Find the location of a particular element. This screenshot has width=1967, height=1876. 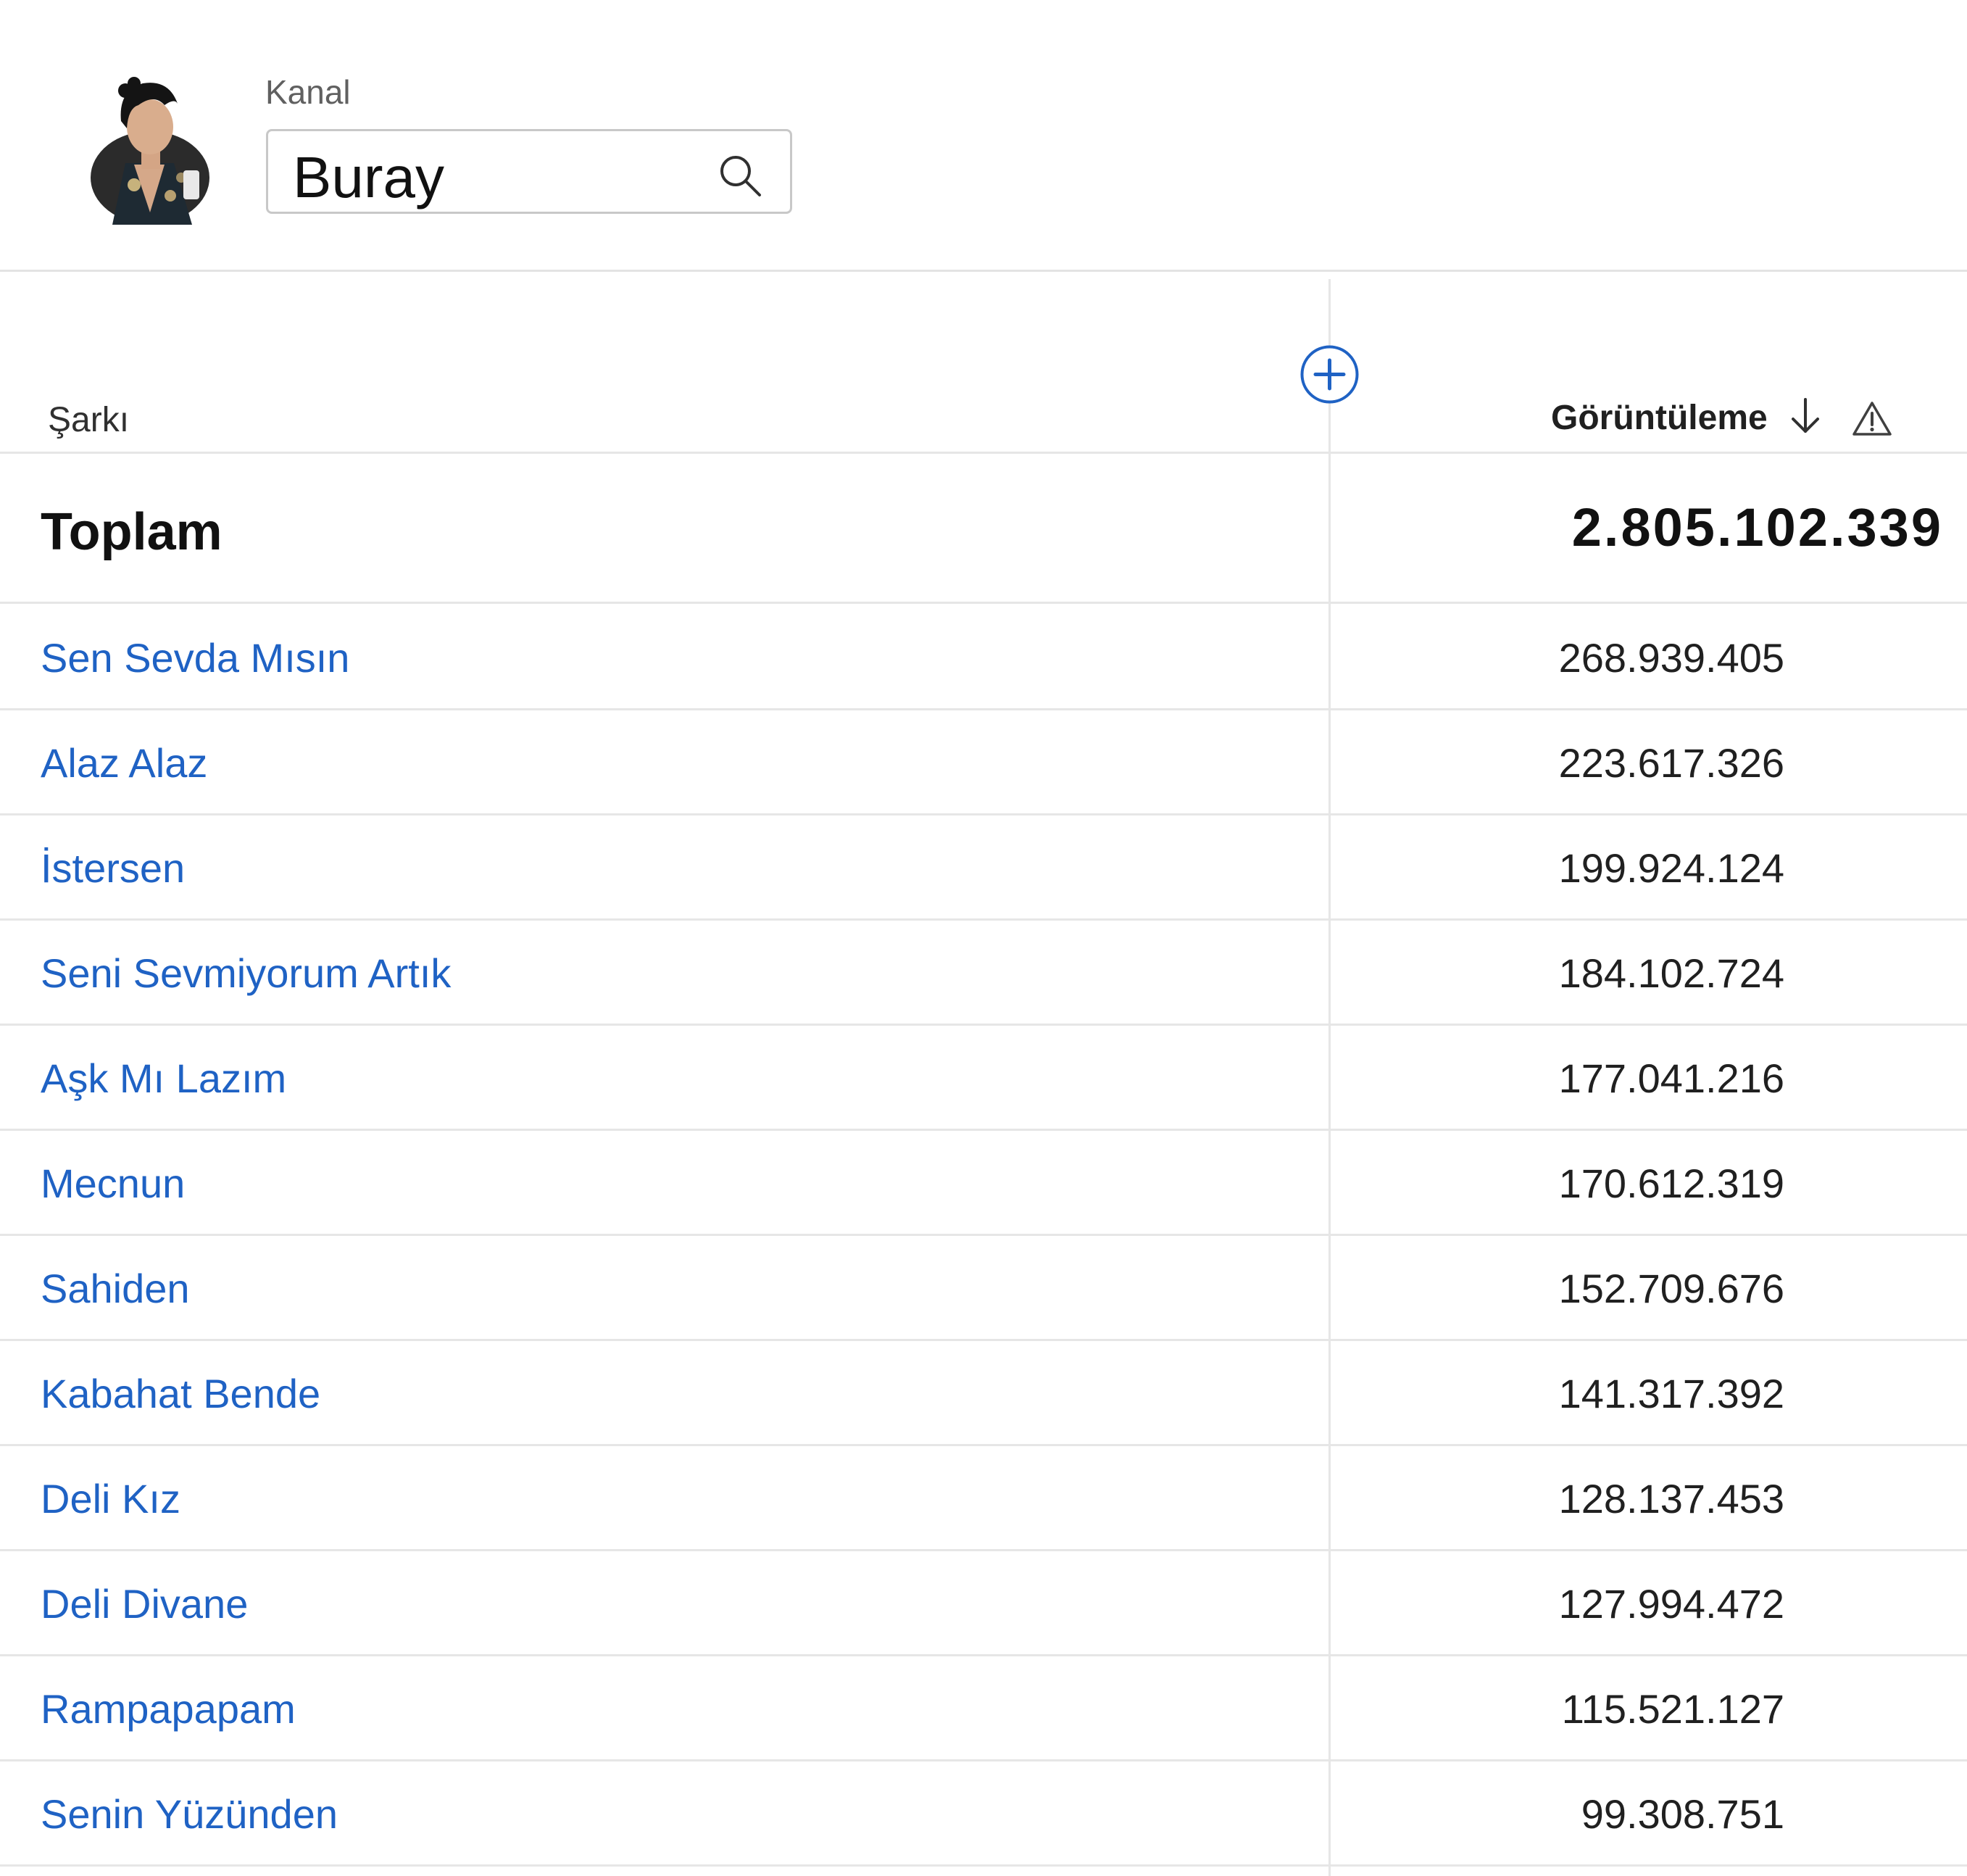

table-row: Seni Sevmiyorum Artık 184.102.724 is located at coordinates (983, 973).